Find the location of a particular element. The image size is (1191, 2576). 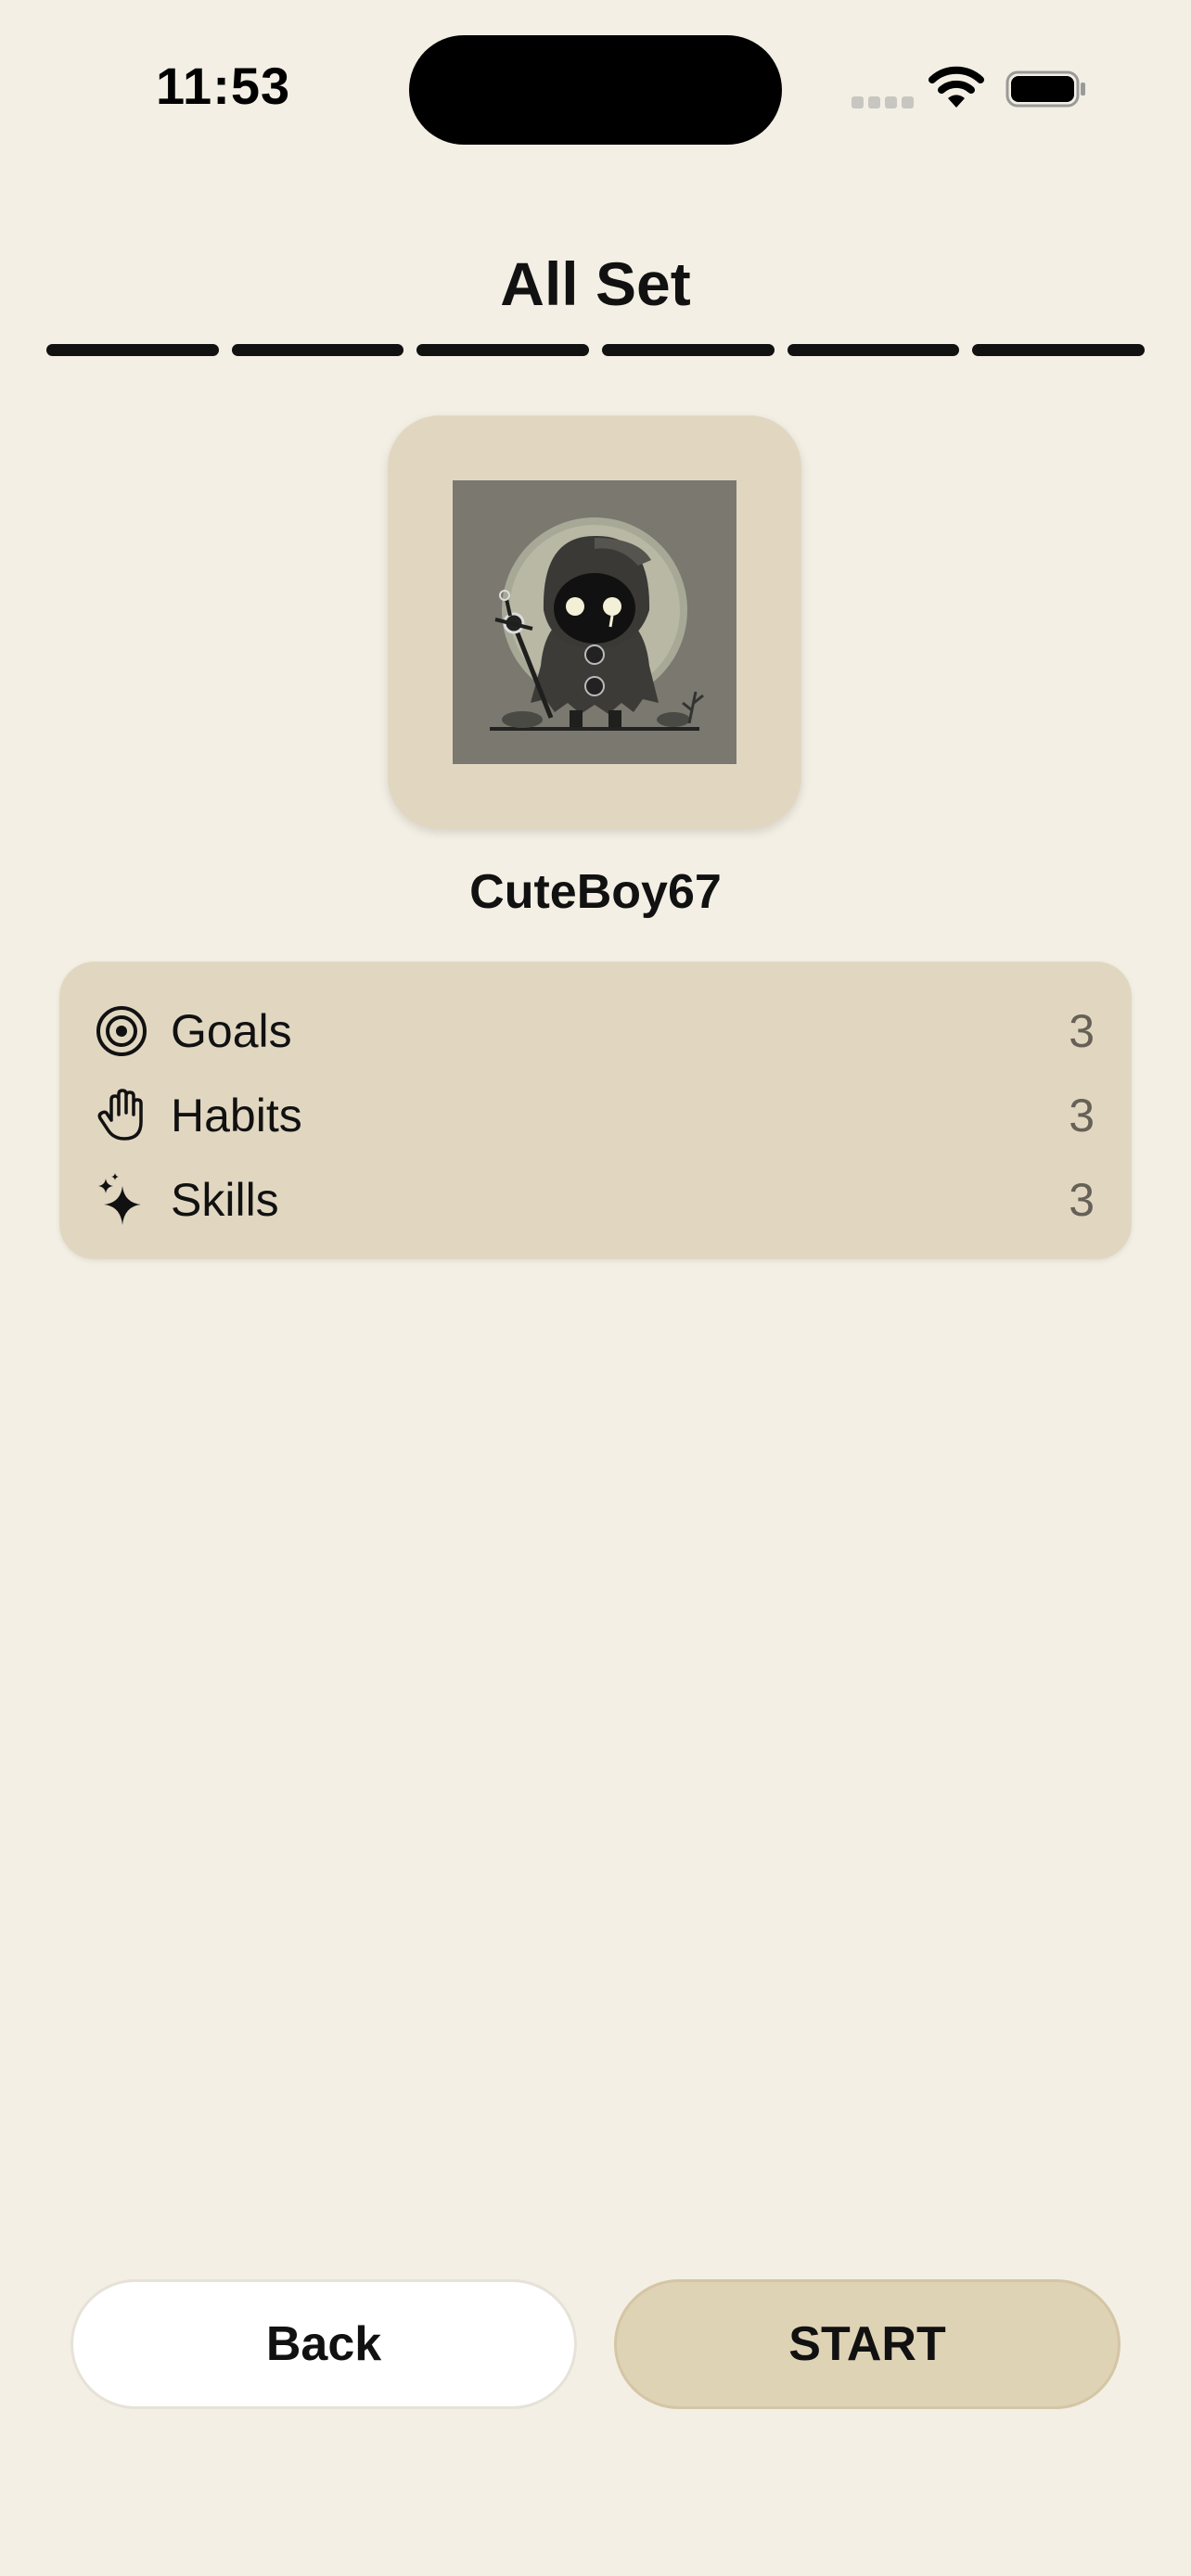

target-icon is located at coordinates (121, 1031).